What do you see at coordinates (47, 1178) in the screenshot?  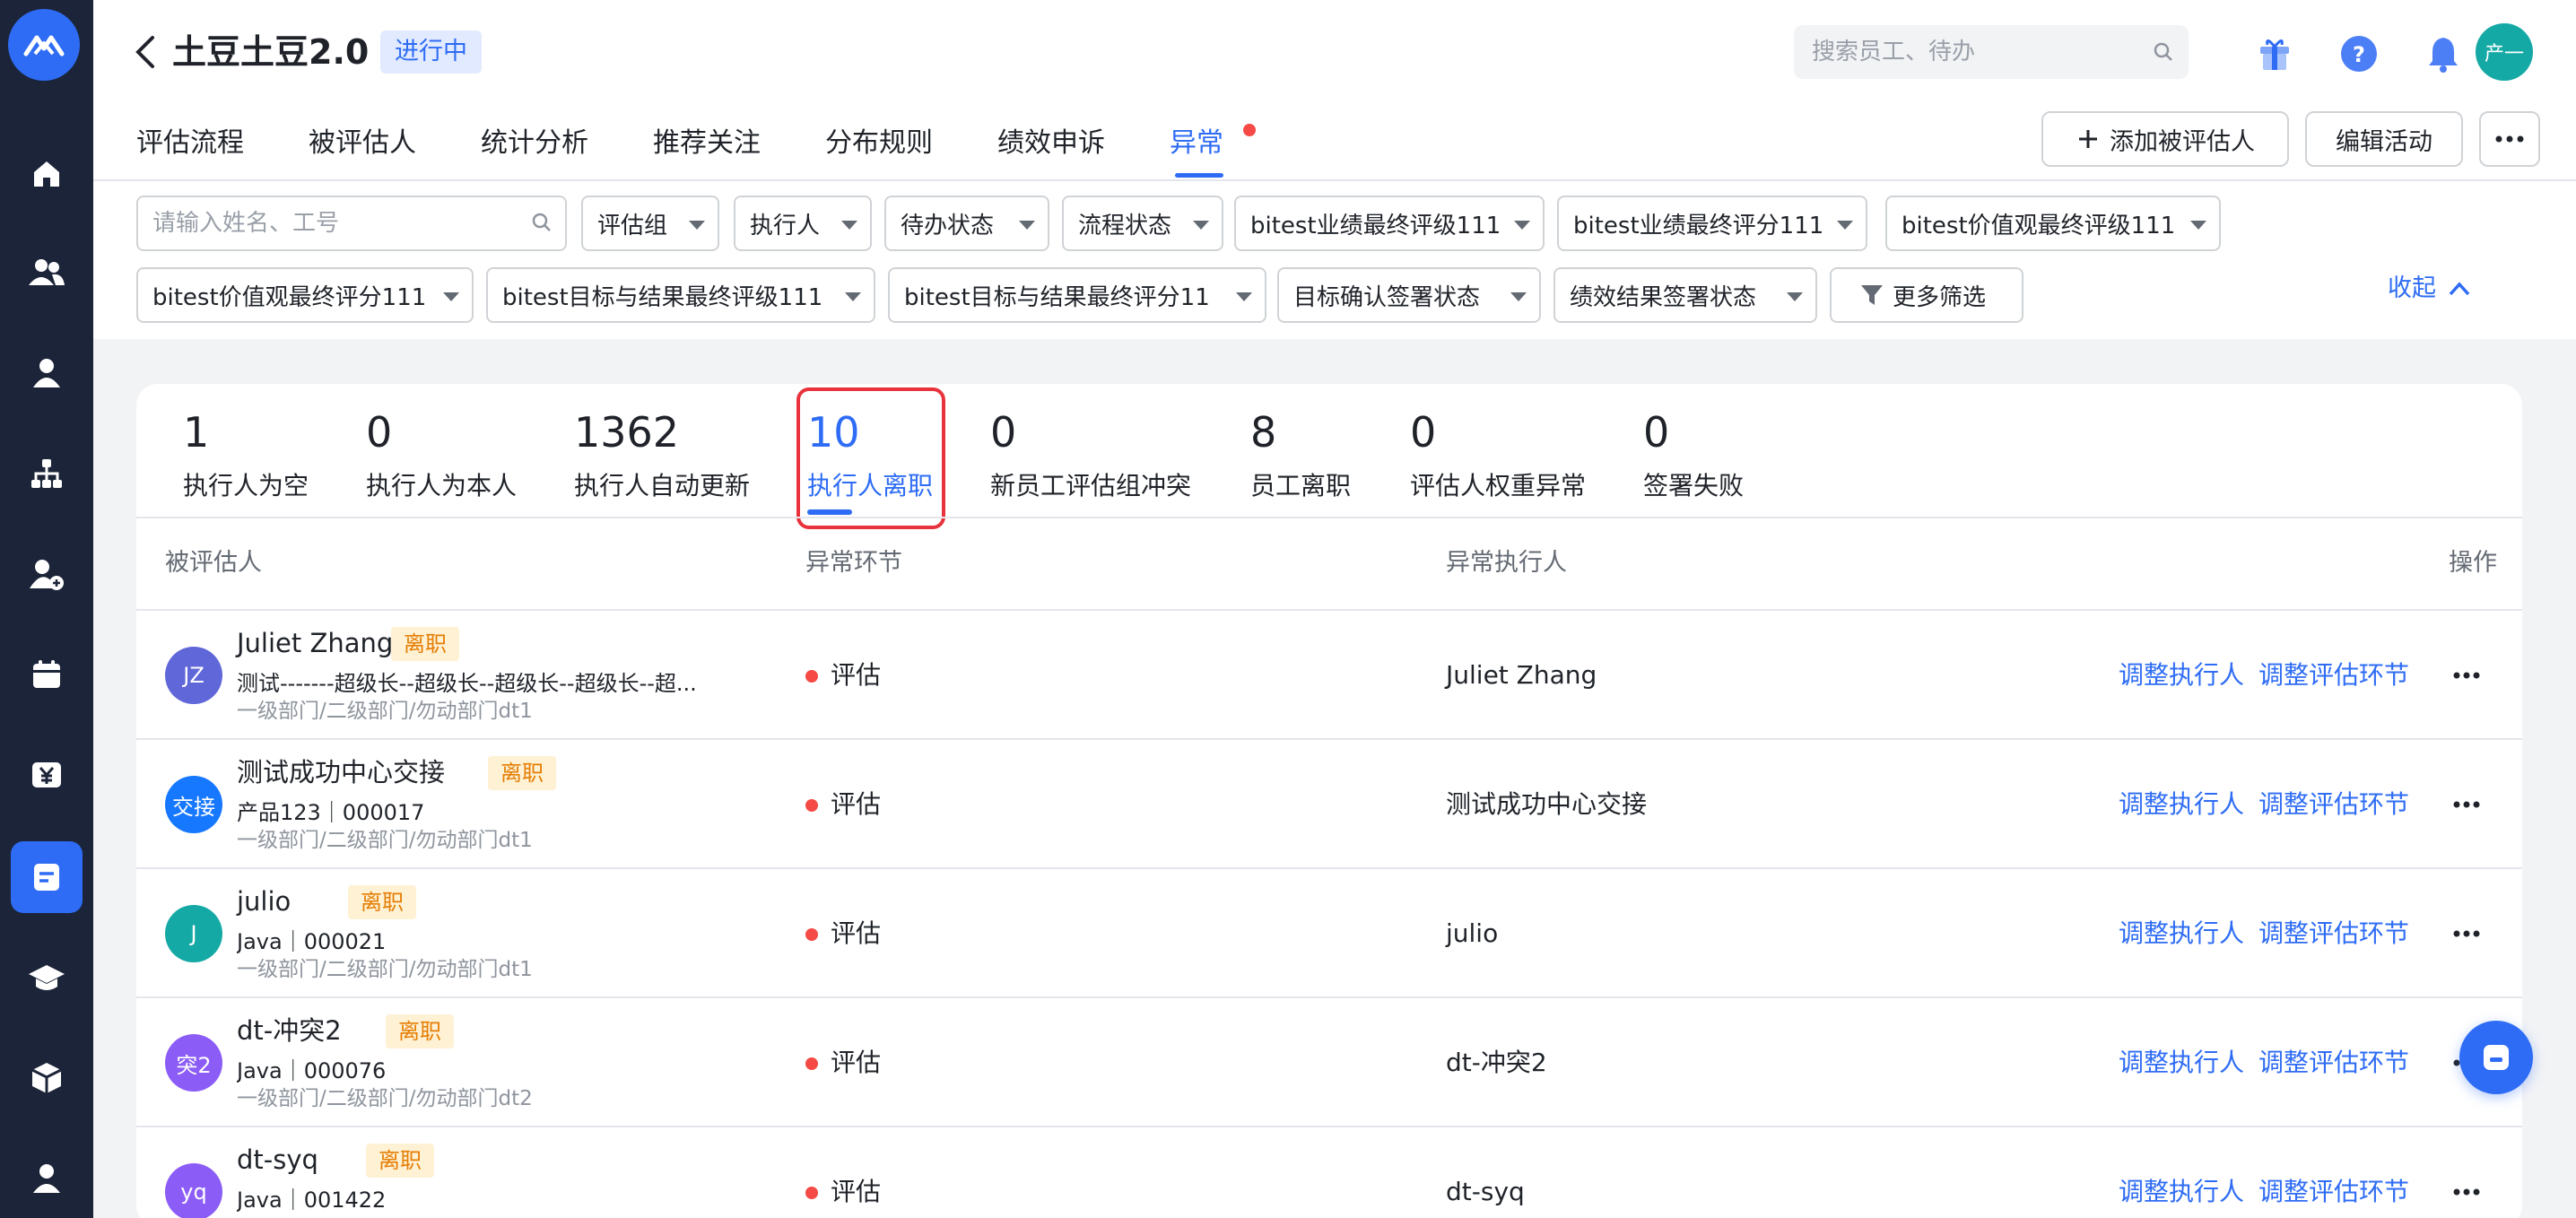 I see `user-profile-icon` at bounding box center [47, 1178].